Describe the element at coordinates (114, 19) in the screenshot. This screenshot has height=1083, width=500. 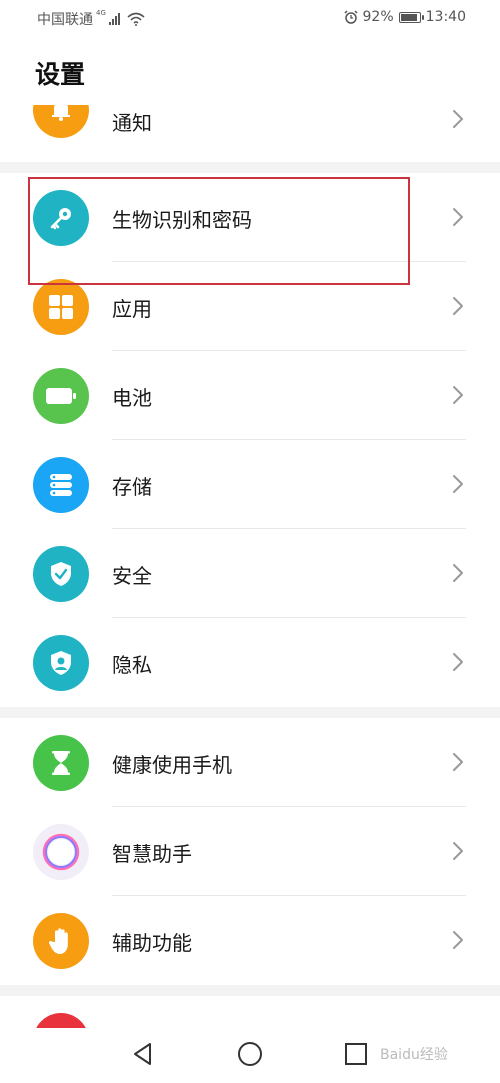
I see `signal-icon` at that location.